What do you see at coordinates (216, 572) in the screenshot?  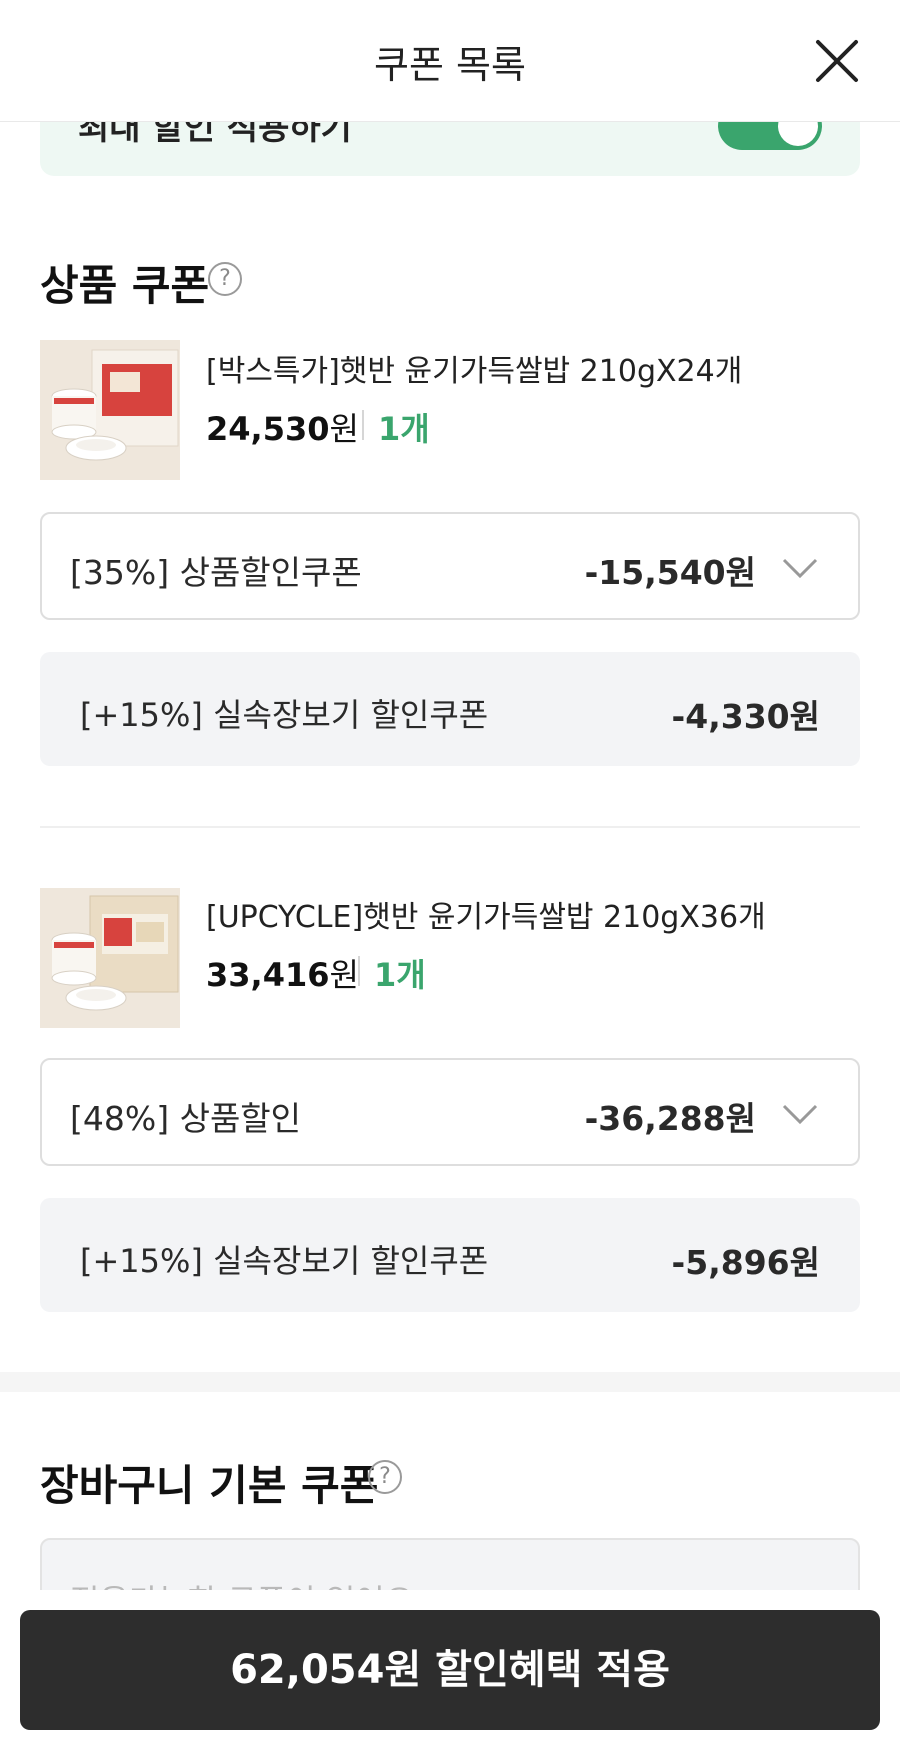 I see `coupon-label: [35%] 상품할인쿠폰` at bounding box center [216, 572].